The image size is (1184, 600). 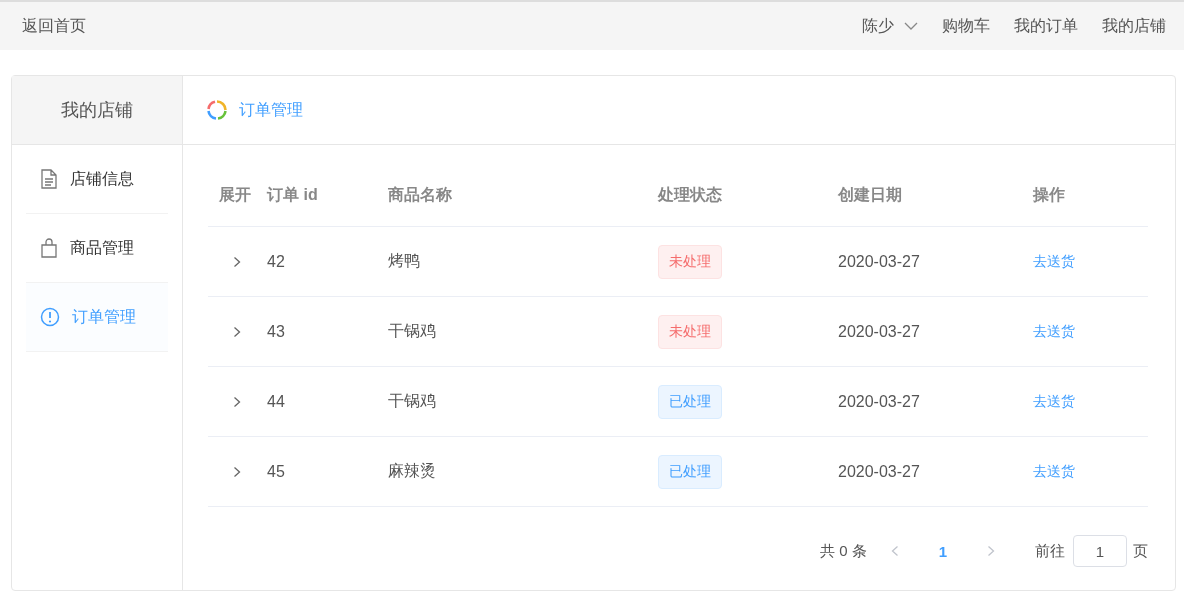 What do you see at coordinates (276, 261) in the screenshot?
I see `table-cell-text: 42` at bounding box center [276, 261].